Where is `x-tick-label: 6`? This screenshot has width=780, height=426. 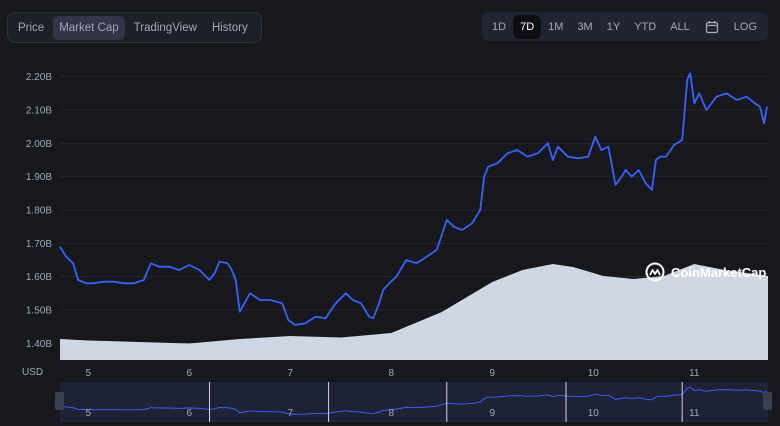 x-tick-label: 6 is located at coordinates (189, 373).